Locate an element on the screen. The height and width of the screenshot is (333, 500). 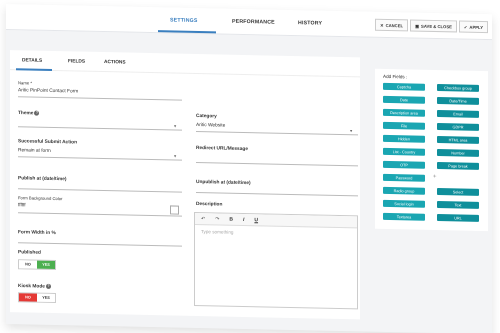
publish-label: Publish at (date/time) is located at coordinates (42, 179).